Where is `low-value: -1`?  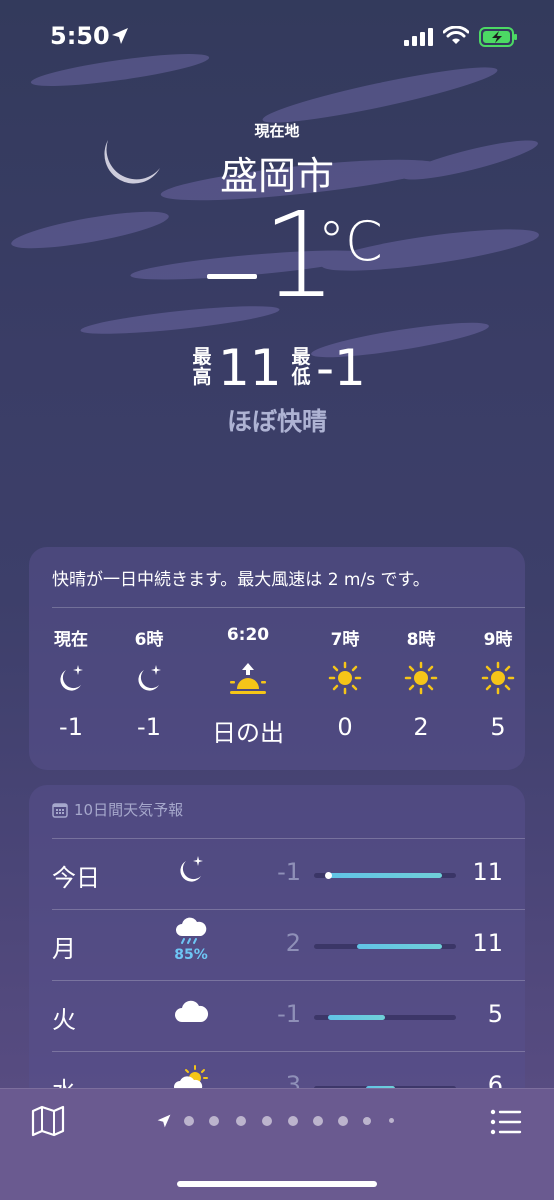
low-value: -1 is located at coordinates (341, 368).